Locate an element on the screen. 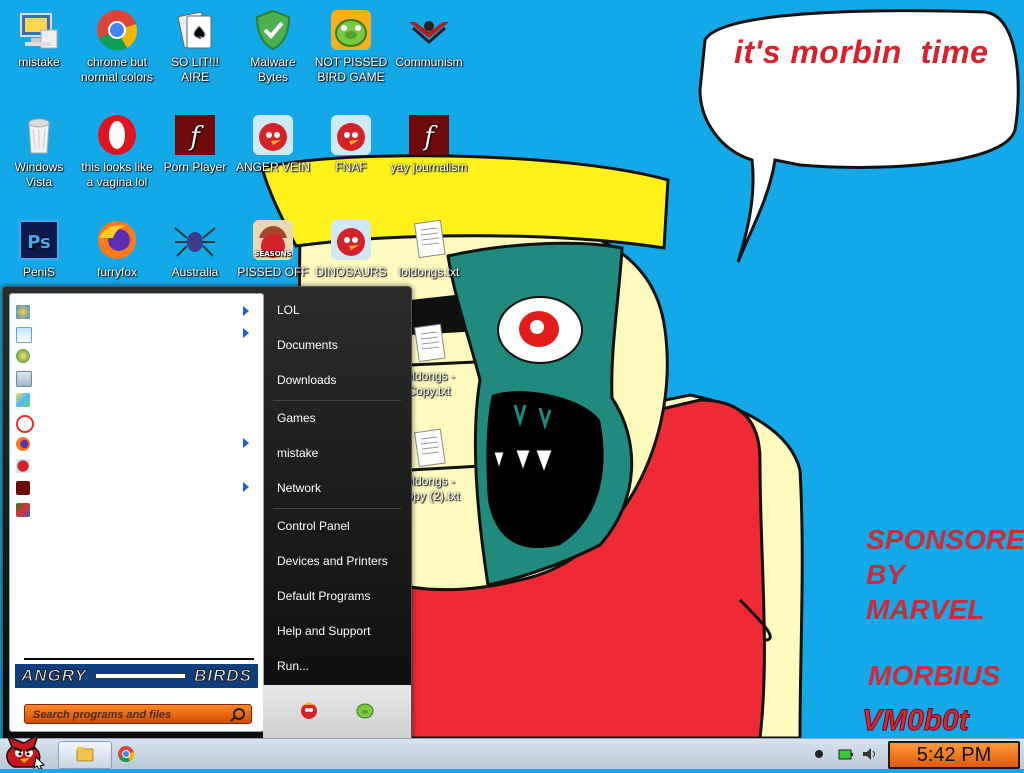 This screenshot has width=1024, height=773. desktop-icon-label: this looks like a vagina lol is located at coordinates (117, 174).